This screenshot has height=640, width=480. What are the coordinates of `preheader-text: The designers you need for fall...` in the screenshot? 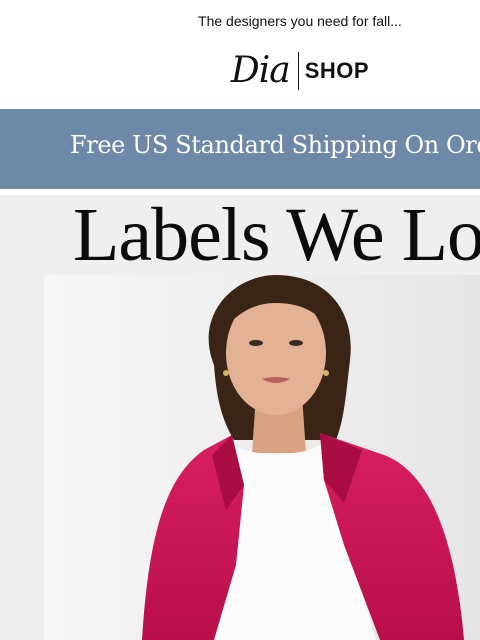 It's located at (300, 21).